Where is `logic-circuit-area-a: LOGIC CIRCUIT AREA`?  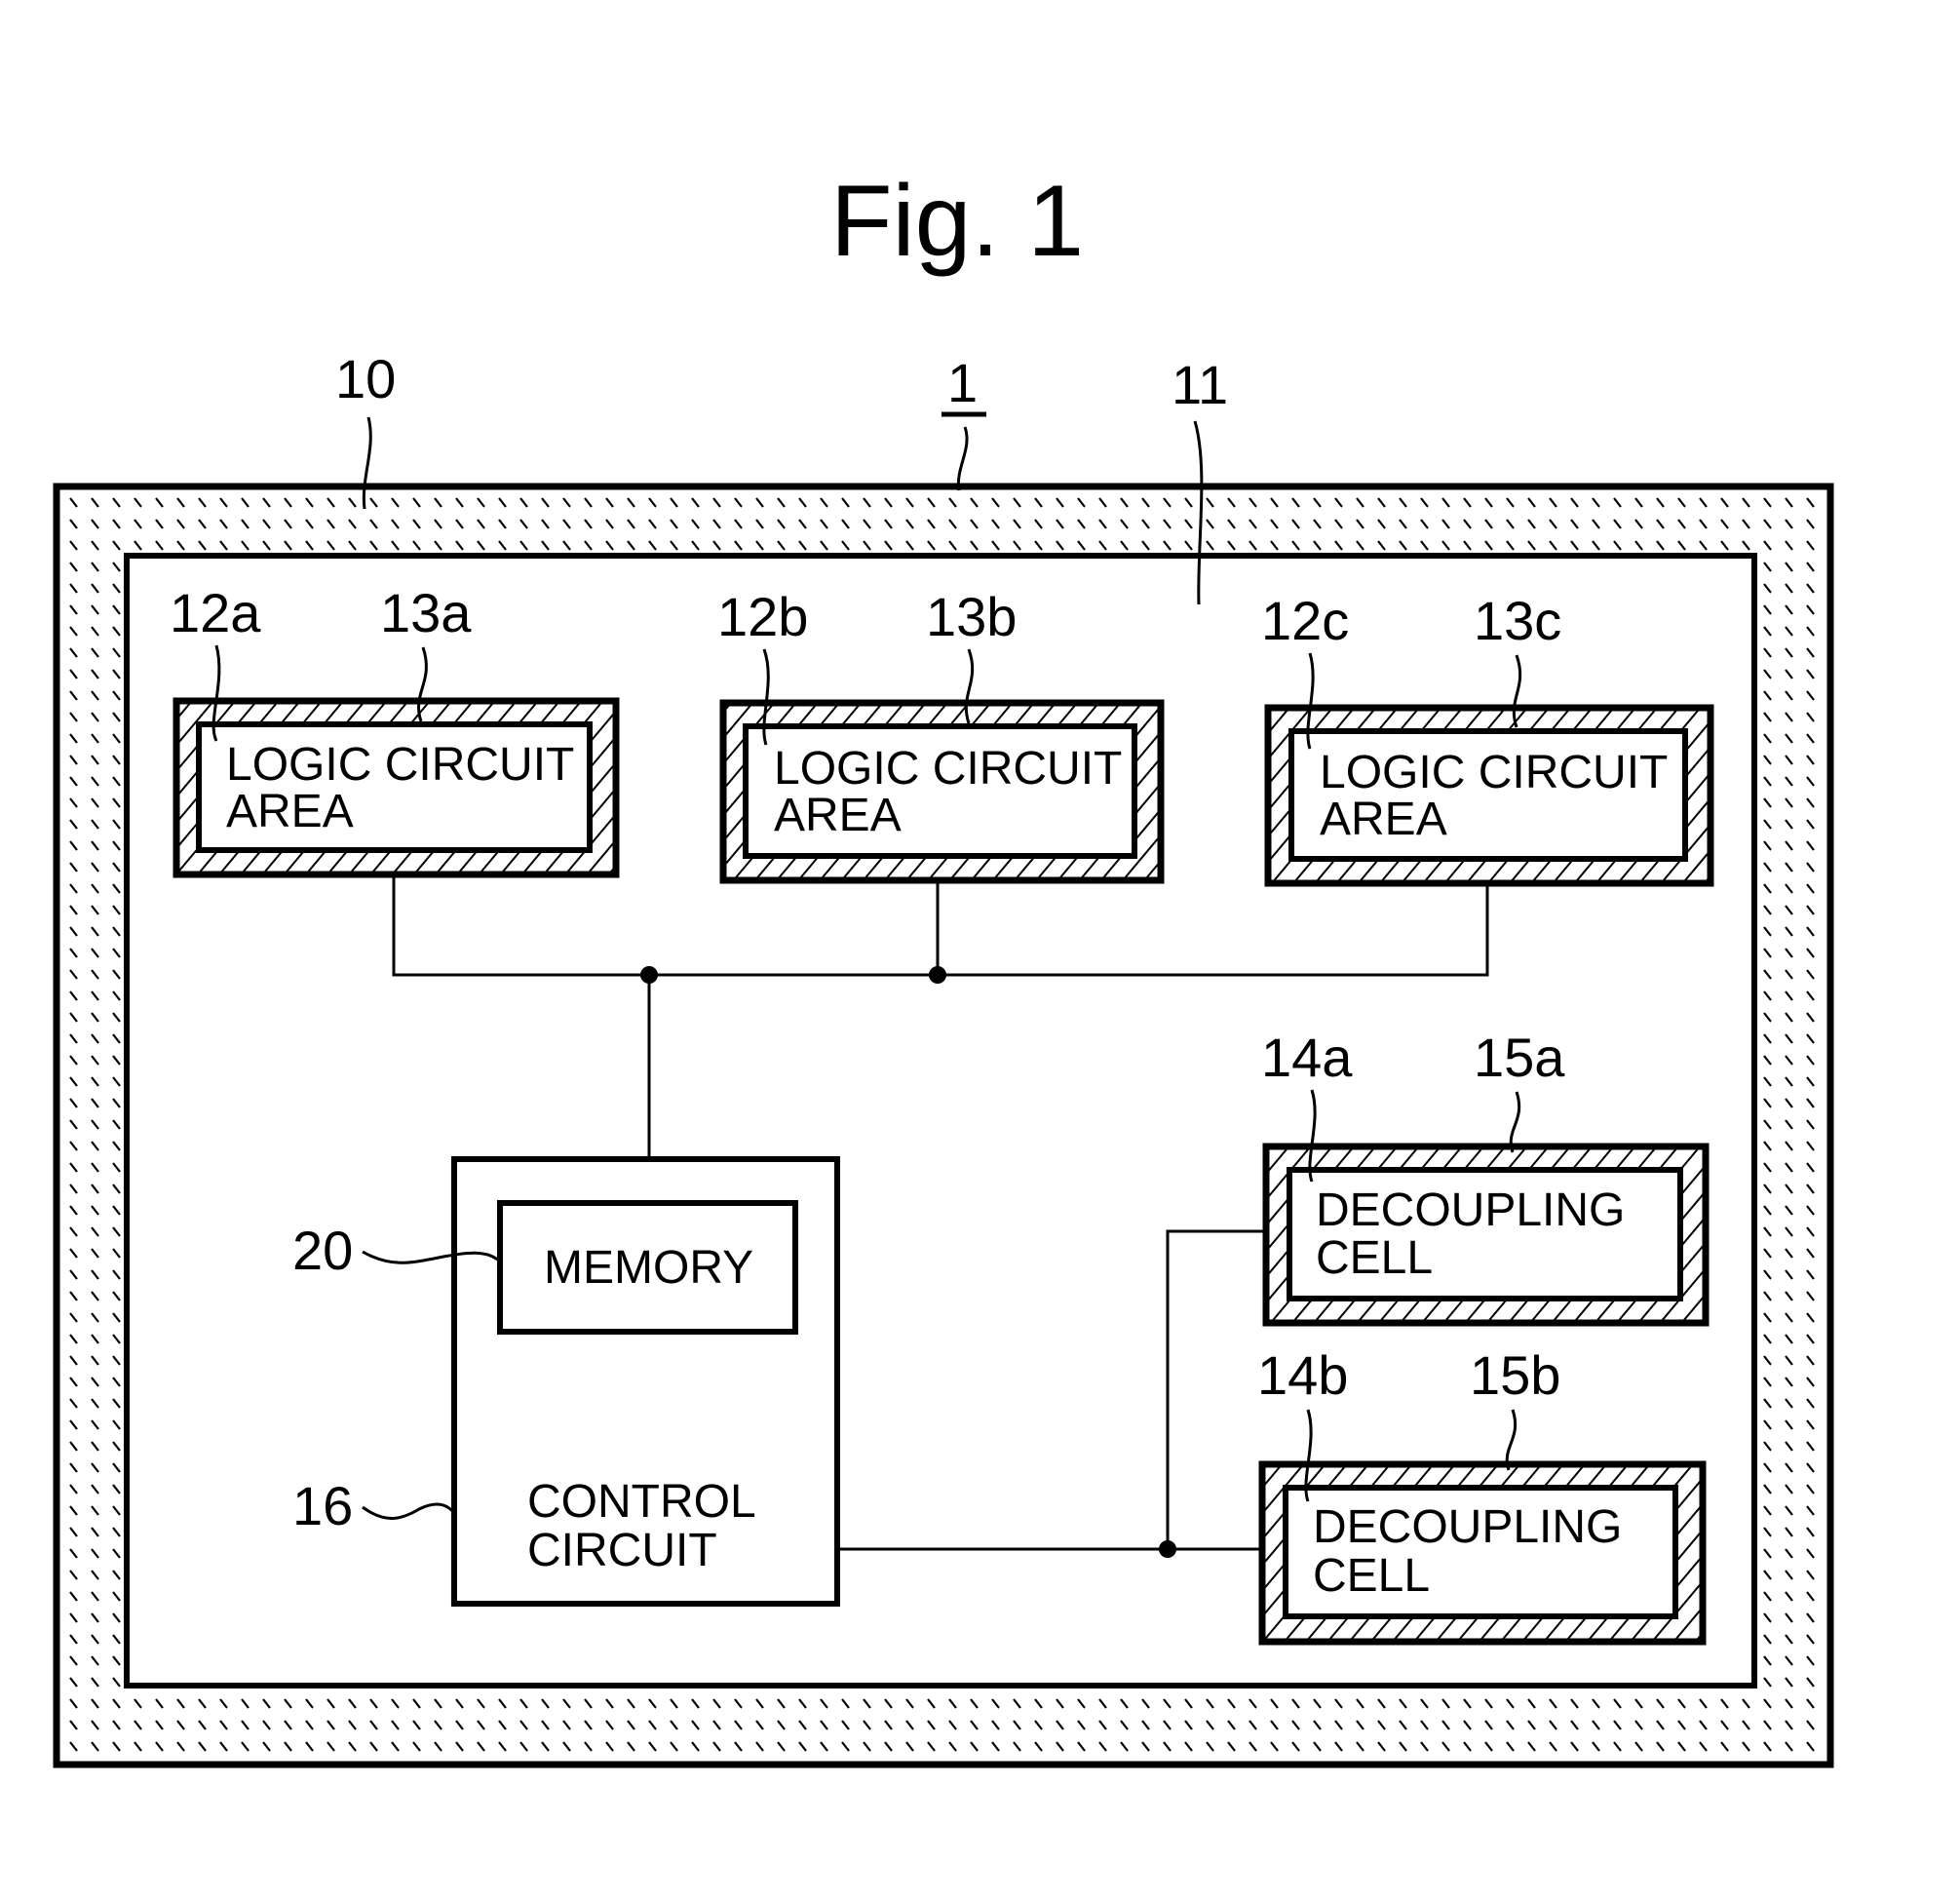
logic-circuit-area-a: LOGIC CIRCUIT AREA is located at coordinates (397, 787).